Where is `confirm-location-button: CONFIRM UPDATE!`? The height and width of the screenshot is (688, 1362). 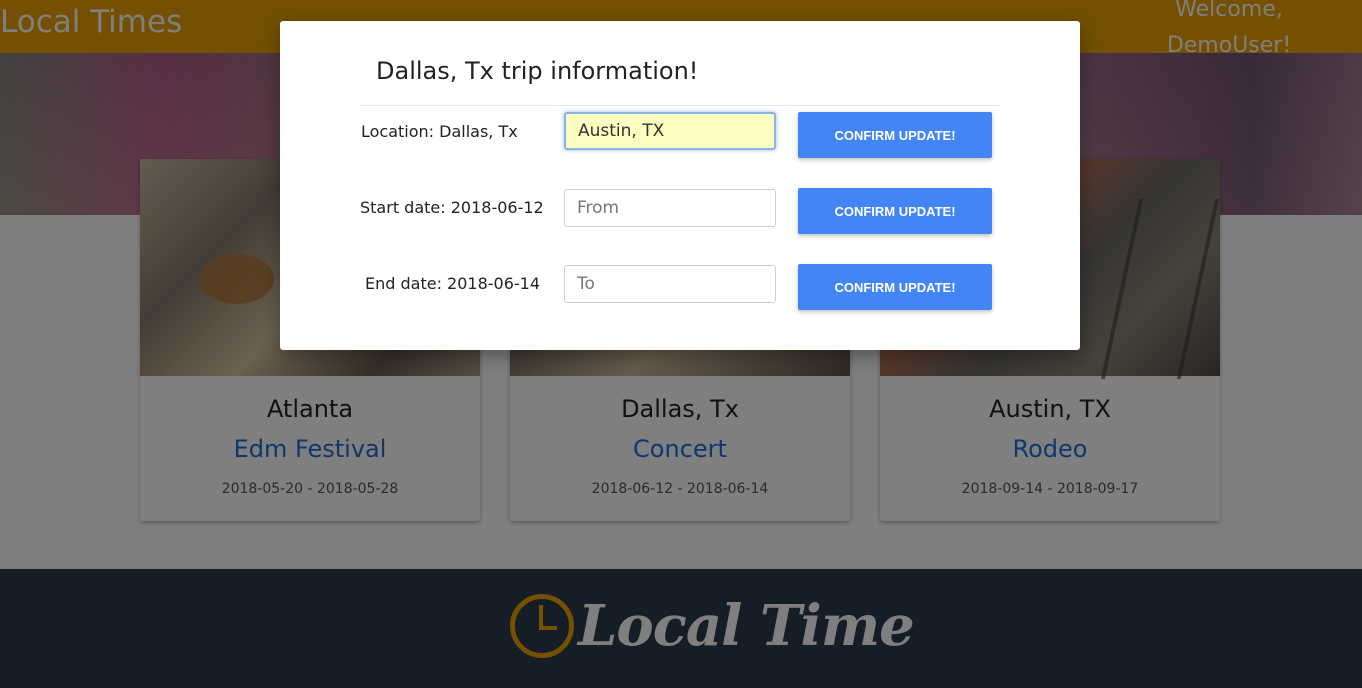
confirm-location-button: CONFIRM UPDATE! is located at coordinates (895, 135).